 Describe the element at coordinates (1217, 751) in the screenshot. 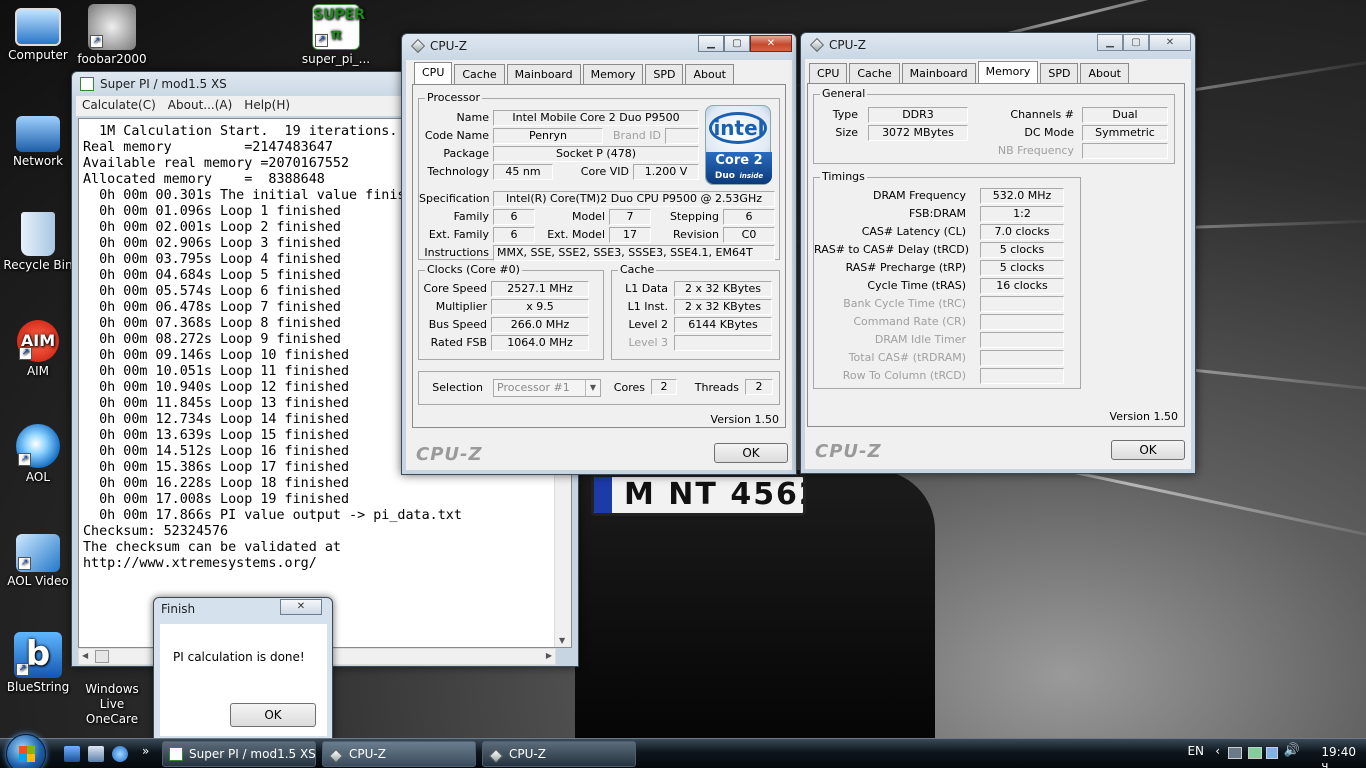

I see `chevron-left-icon: ‹` at that location.